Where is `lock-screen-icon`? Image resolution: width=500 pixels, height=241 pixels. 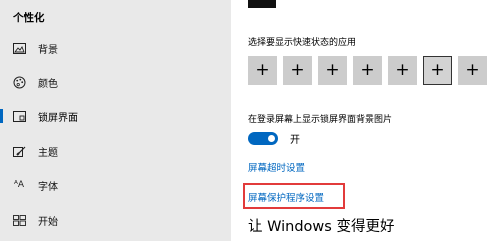 lock-screen-icon is located at coordinates (19, 116).